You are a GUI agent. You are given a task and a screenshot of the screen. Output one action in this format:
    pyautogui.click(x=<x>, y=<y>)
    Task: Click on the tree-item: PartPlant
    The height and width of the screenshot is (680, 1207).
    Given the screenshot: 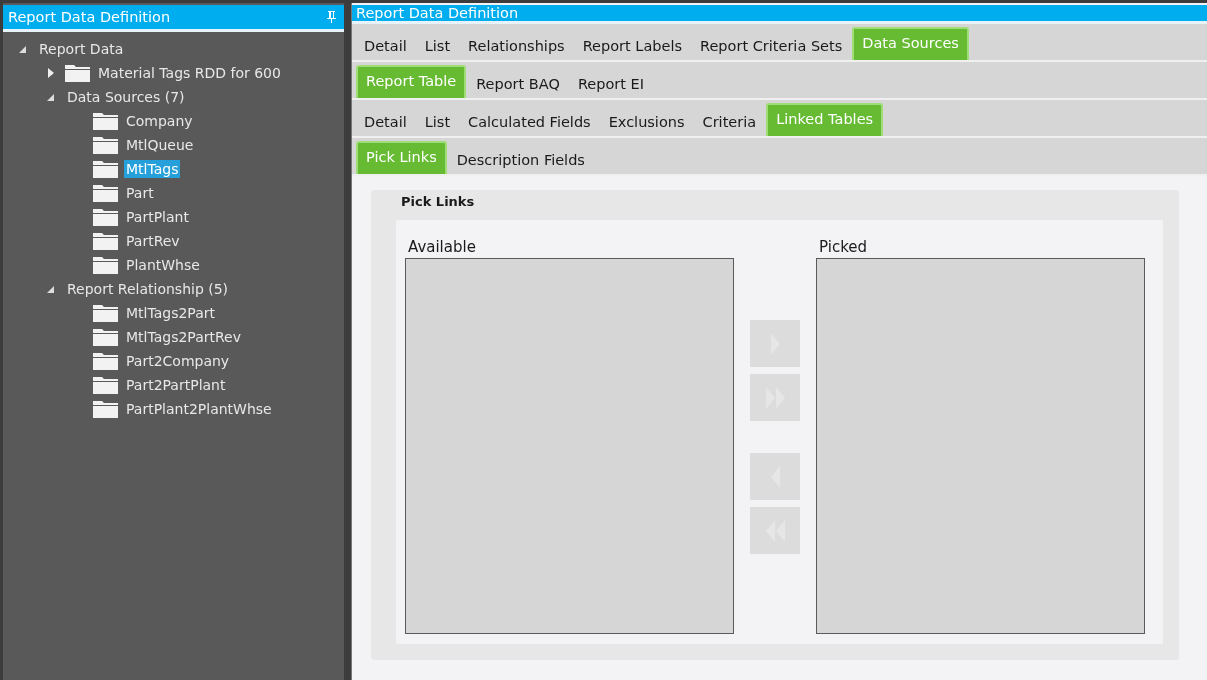 What is the action you would take?
    pyautogui.click(x=157, y=217)
    